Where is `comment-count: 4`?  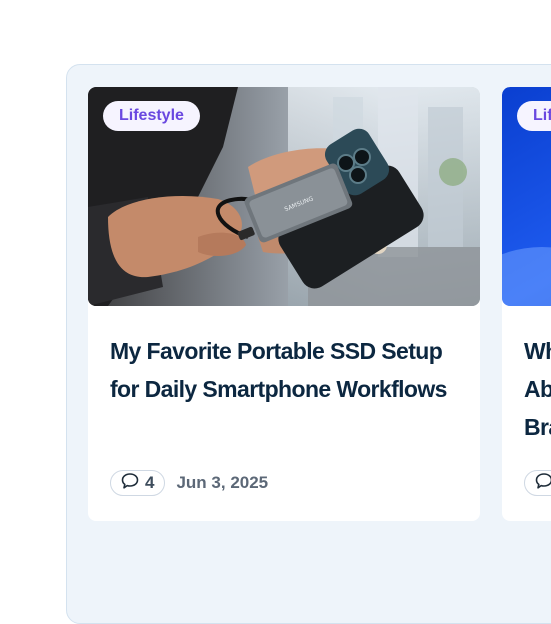 comment-count: 4 is located at coordinates (150, 482).